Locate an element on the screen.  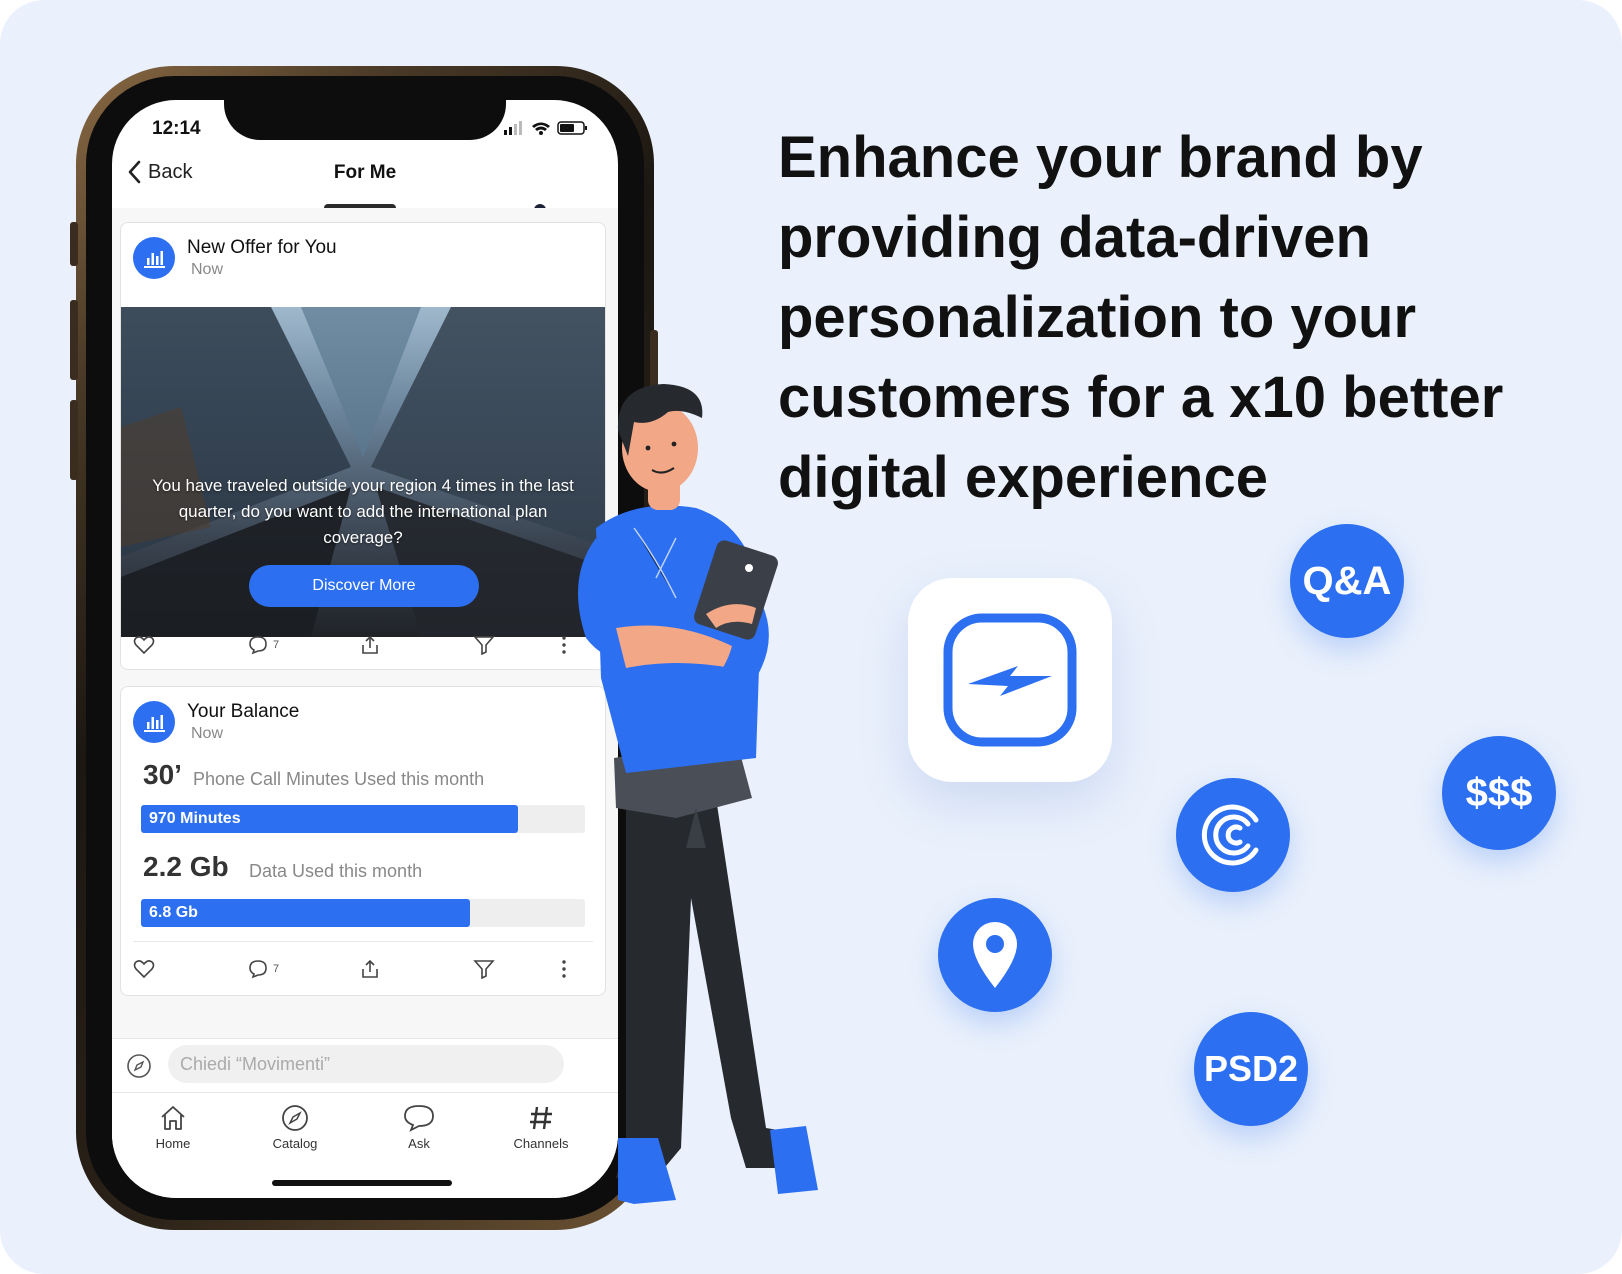
status-time: 12:14 is located at coordinates (176, 128).